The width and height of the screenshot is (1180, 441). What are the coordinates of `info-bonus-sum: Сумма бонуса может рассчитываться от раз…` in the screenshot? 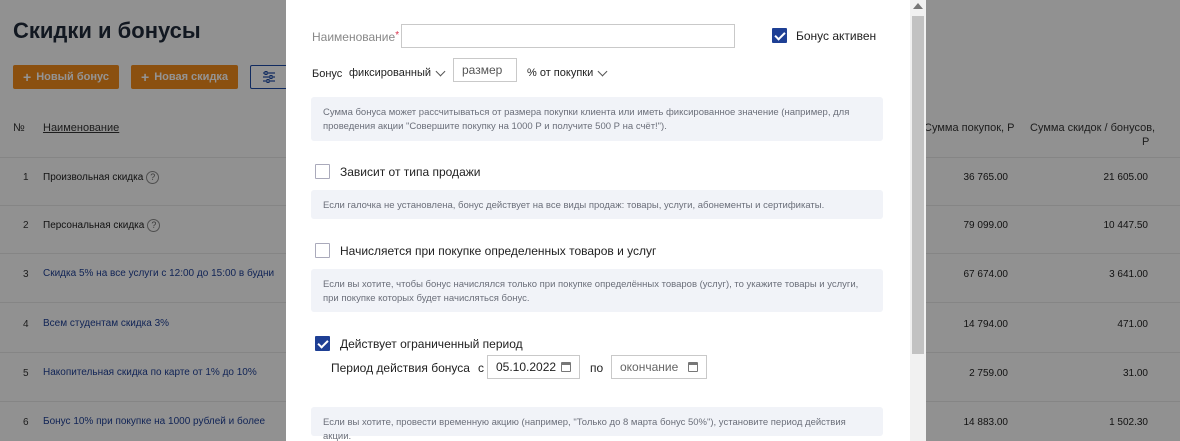 It's located at (597, 119).